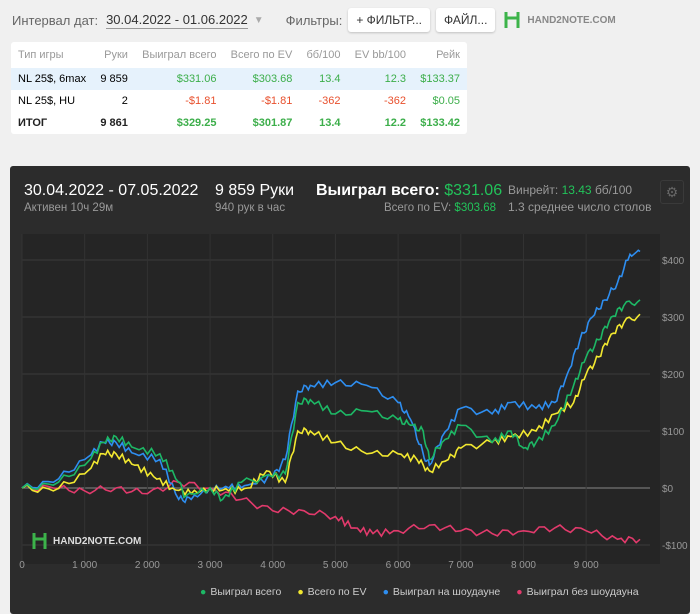 The image size is (700, 614). What do you see at coordinates (272, 79) in the screenshot?
I see `cell: $303.68` at bounding box center [272, 79].